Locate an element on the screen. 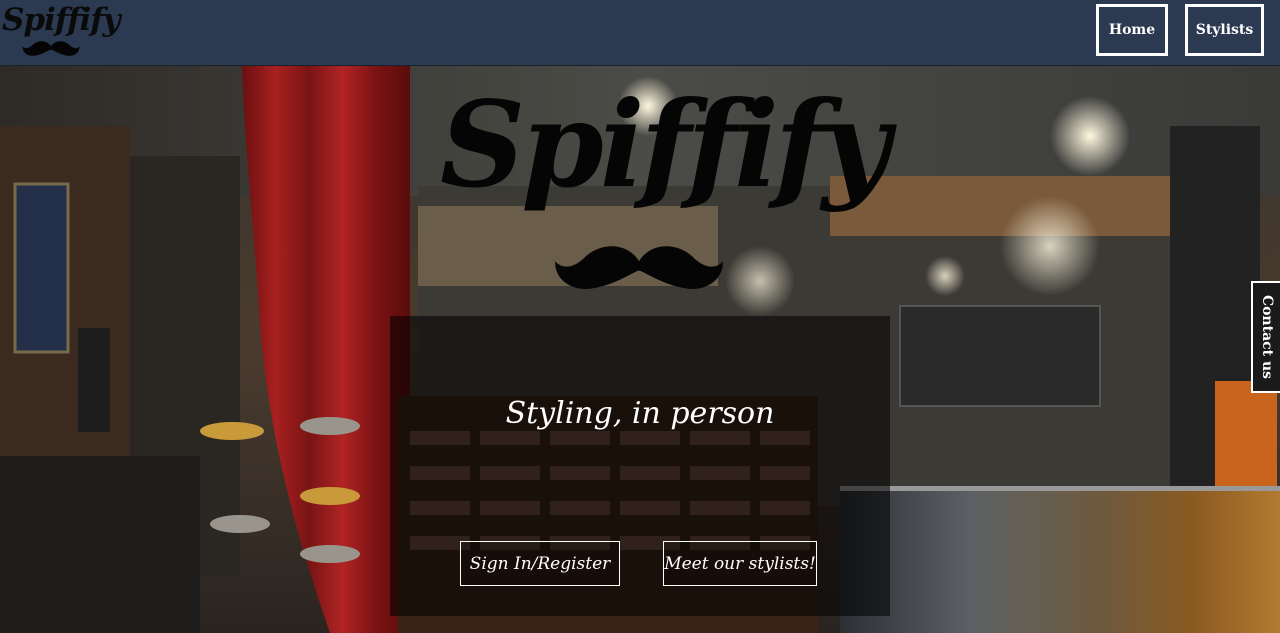 This screenshot has width=1280, height=633. top-navbar: Spiffify Home Stylists is located at coordinates (640, 33).